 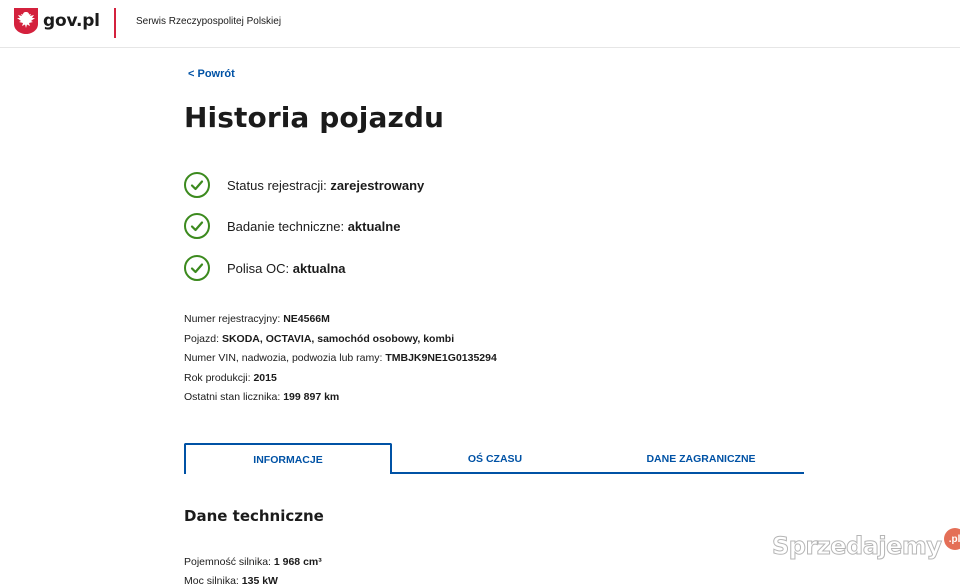 I want to click on status-value: aktualna, so click(x=319, y=268).